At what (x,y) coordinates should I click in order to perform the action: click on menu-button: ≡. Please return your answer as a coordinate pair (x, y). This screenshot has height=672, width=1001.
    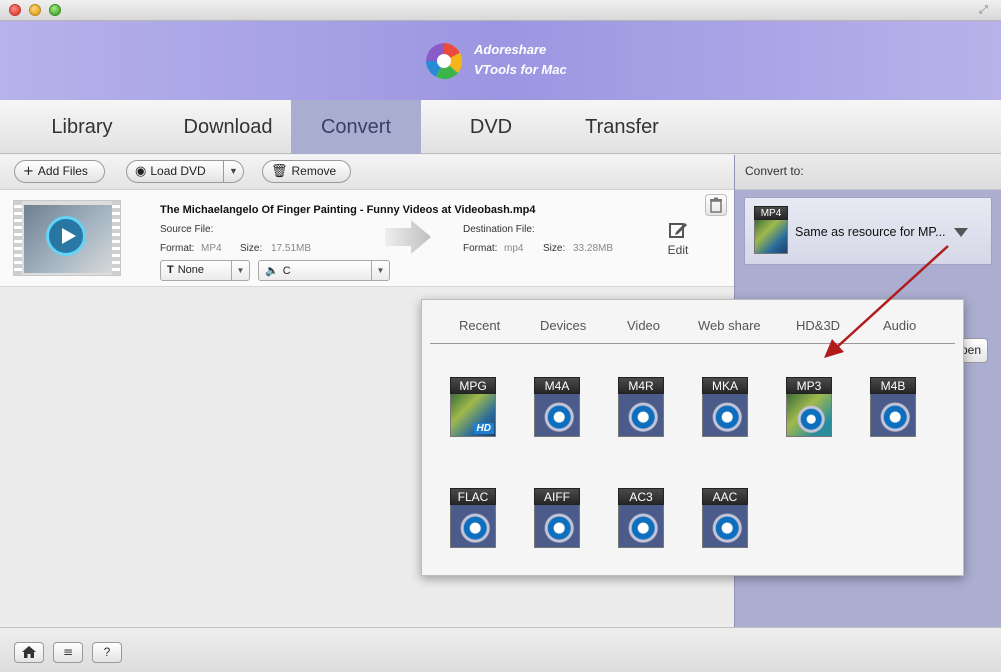
    Looking at the image, I should click on (68, 652).